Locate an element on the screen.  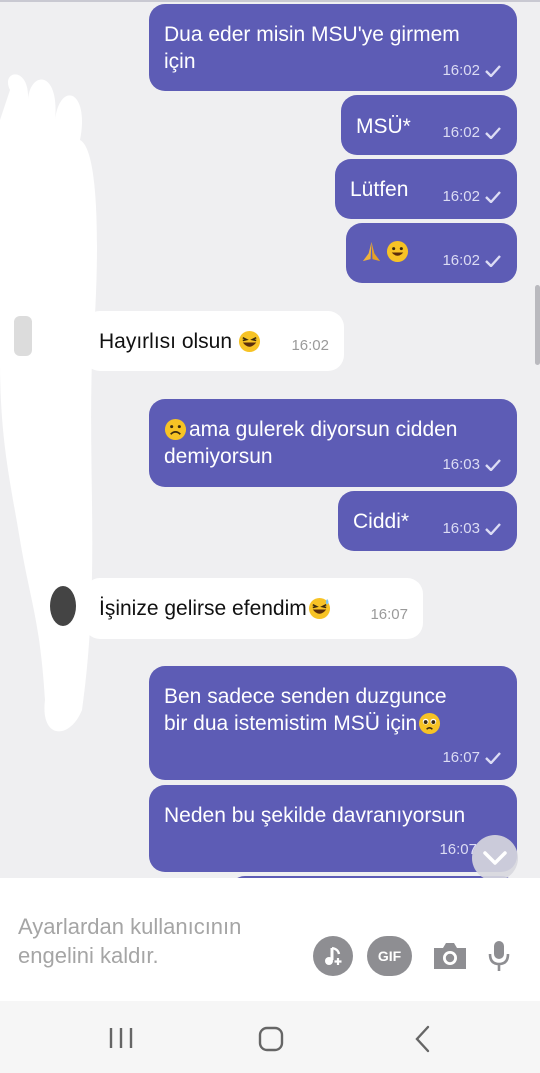
incoming-message: İşinize gelirse efendim 16:07 is located at coordinates (253, 608).